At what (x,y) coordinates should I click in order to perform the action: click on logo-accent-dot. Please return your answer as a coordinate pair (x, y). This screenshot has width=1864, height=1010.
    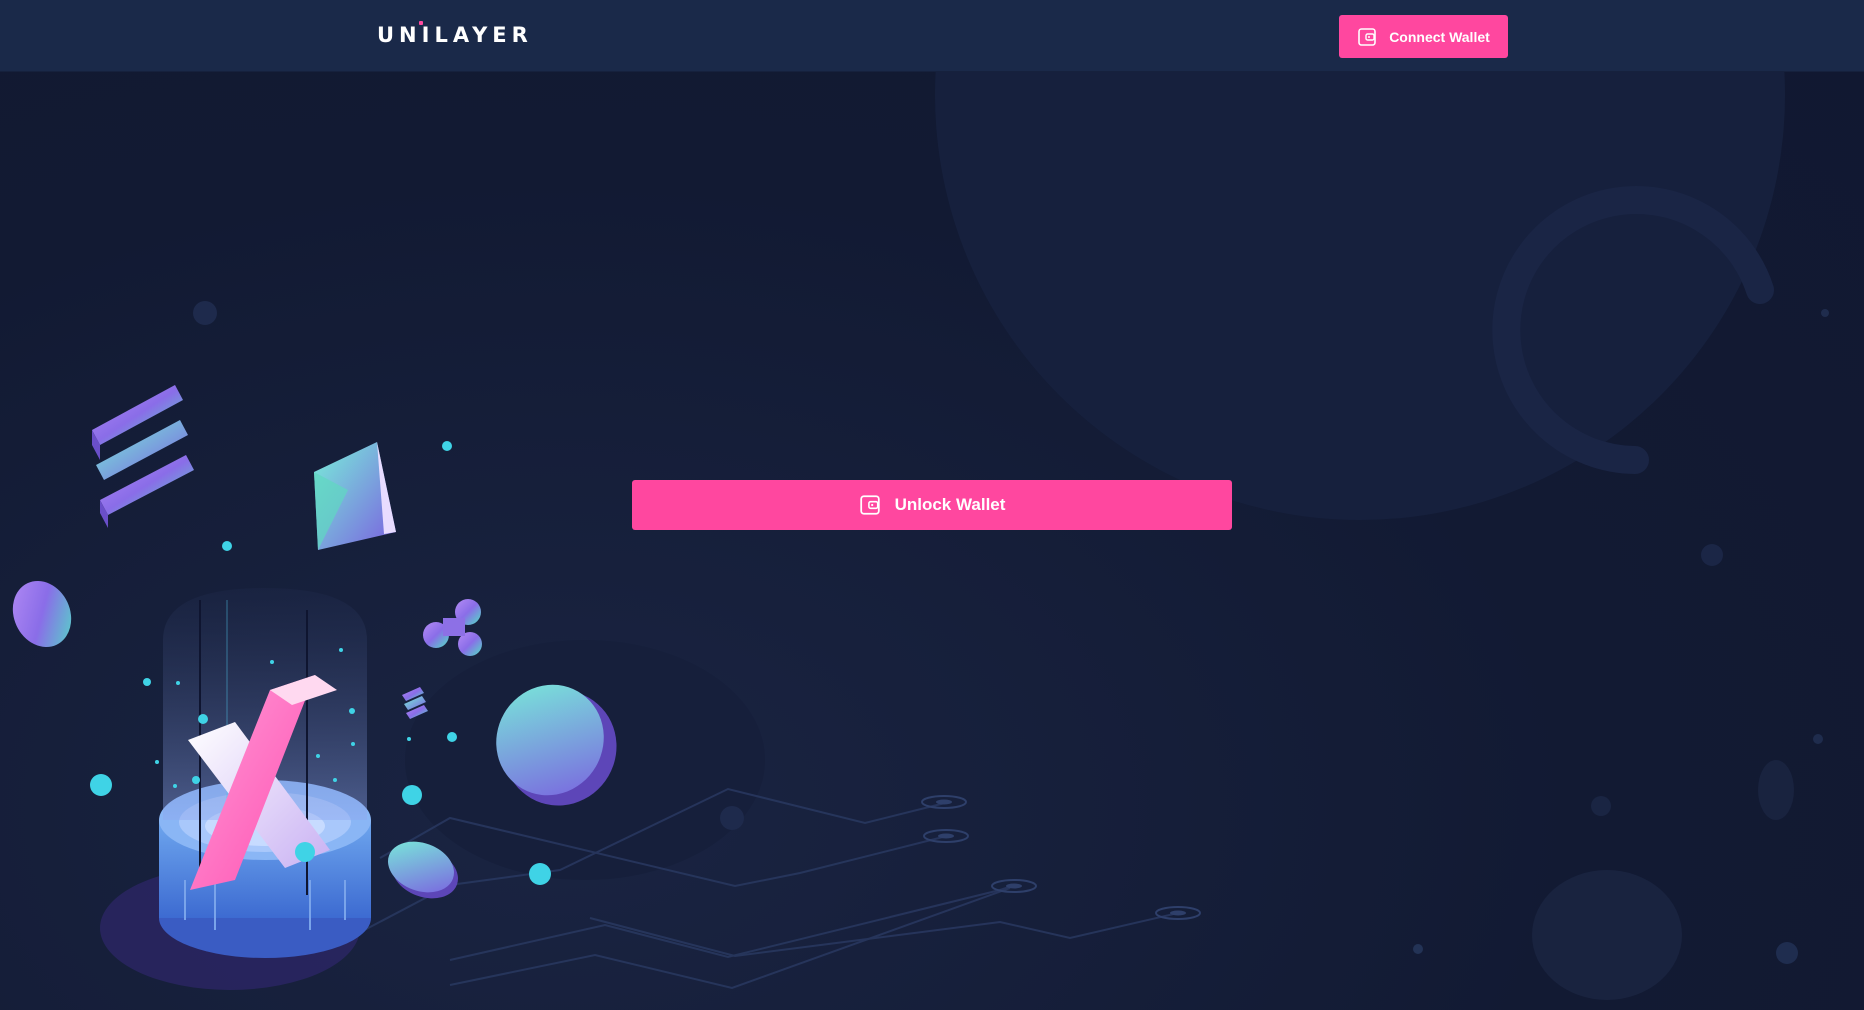
    Looking at the image, I should click on (421, 23).